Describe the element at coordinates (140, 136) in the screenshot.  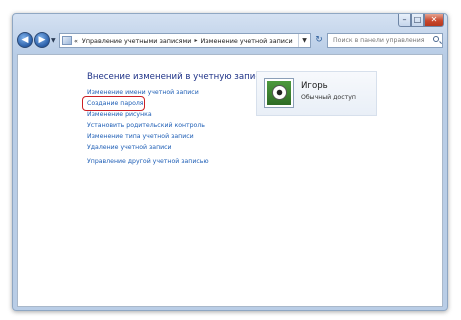
I see `change-account-type-link: Изменение типа учетной записи` at that location.